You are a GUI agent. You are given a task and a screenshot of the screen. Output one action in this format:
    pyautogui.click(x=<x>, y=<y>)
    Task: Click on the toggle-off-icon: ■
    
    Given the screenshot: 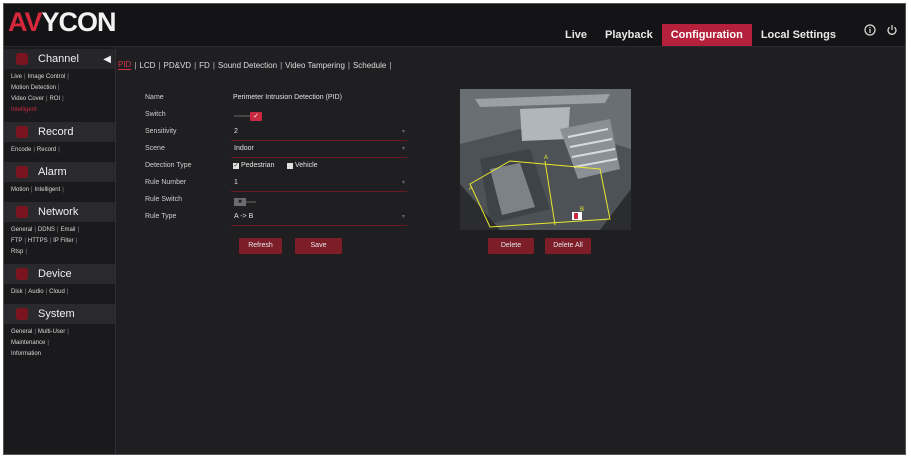 What is the action you would take?
    pyautogui.click(x=240, y=202)
    